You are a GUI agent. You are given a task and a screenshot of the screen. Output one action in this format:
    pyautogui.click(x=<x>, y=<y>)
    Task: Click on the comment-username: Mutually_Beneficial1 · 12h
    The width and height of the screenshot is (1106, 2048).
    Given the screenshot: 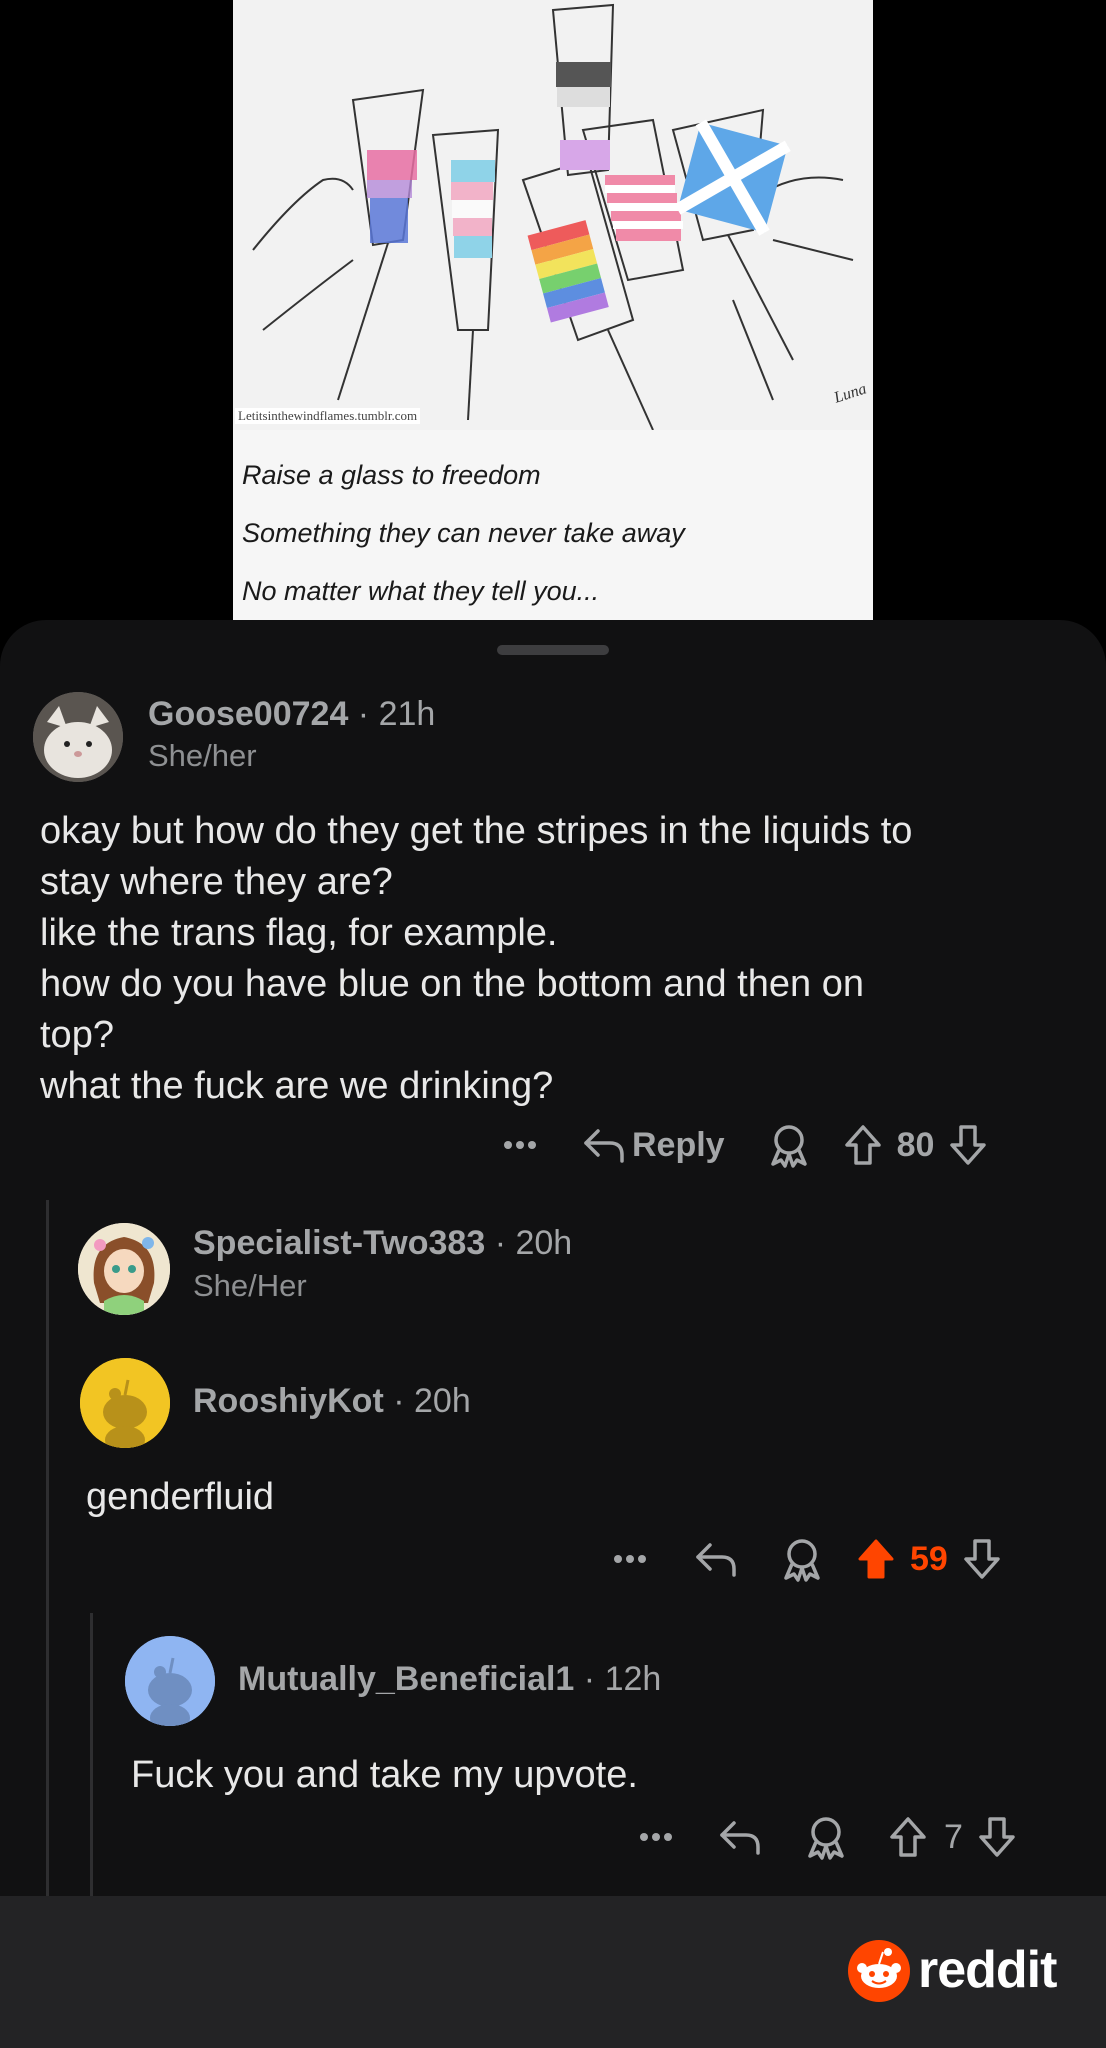 What is the action you would take?
    pyautogui.click(x=449, y=1679)
    